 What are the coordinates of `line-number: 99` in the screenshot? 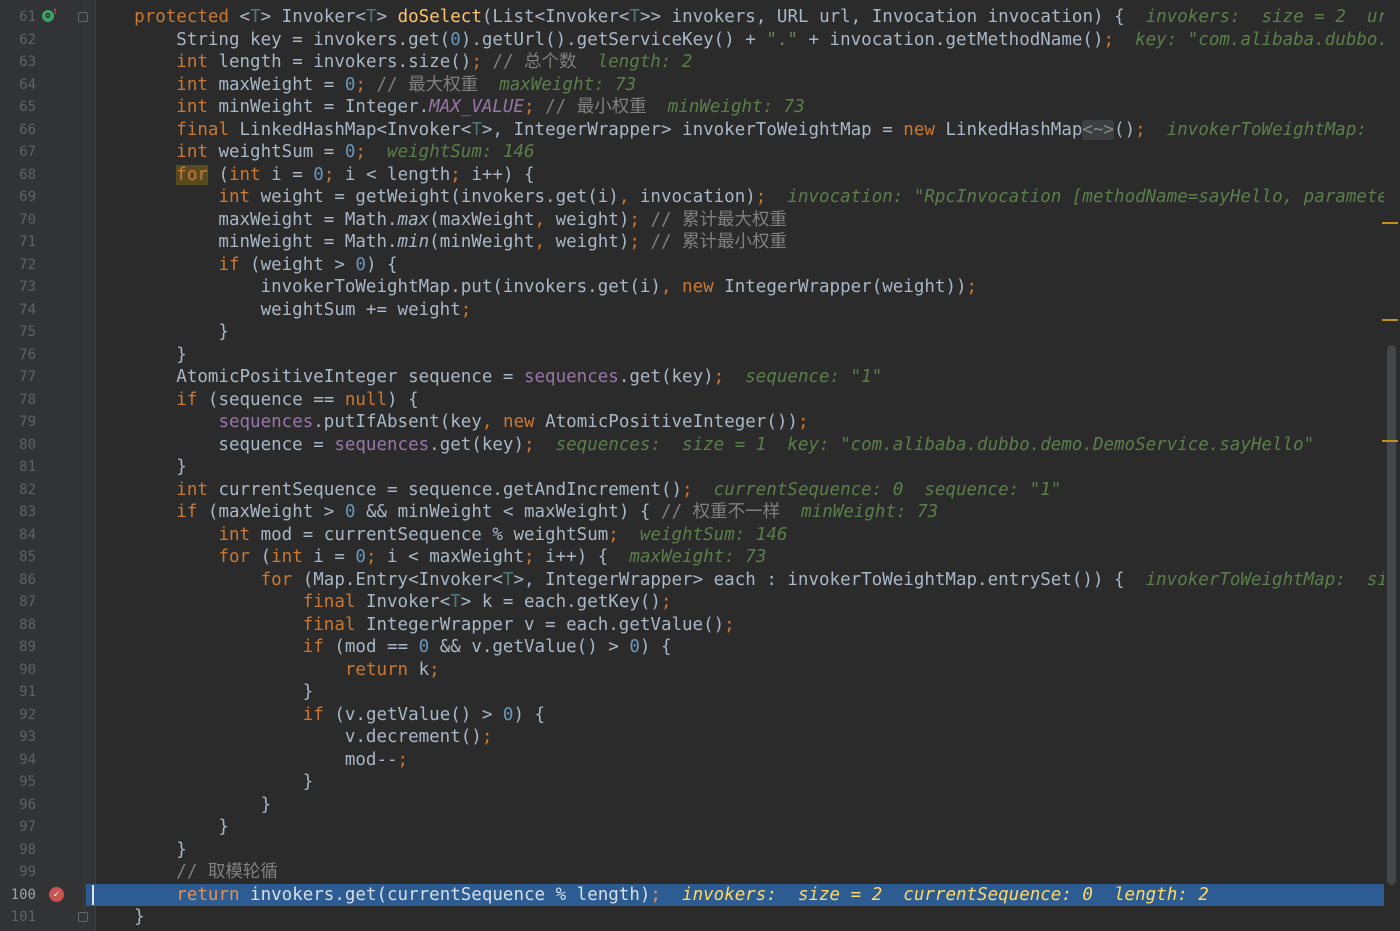 It's located at (18, 872).